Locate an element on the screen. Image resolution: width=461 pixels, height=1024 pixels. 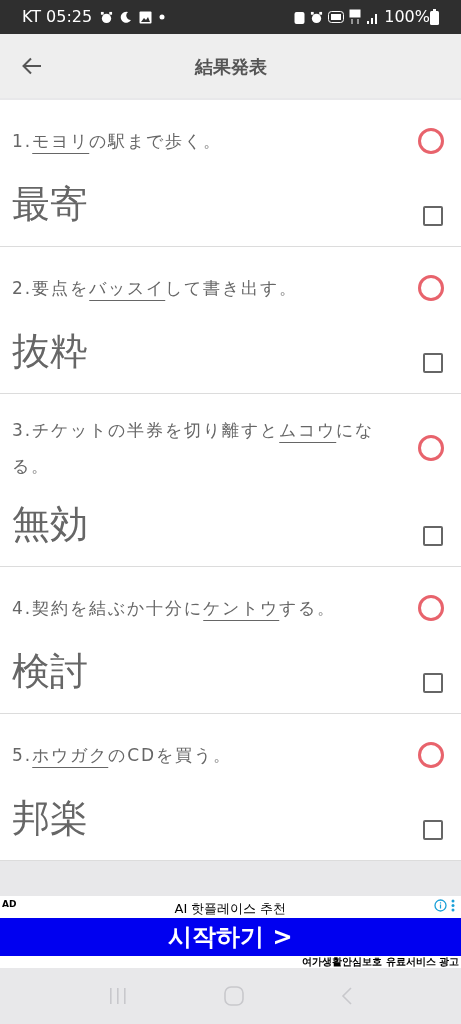
dot-icon is located at coordinates (162, 17).